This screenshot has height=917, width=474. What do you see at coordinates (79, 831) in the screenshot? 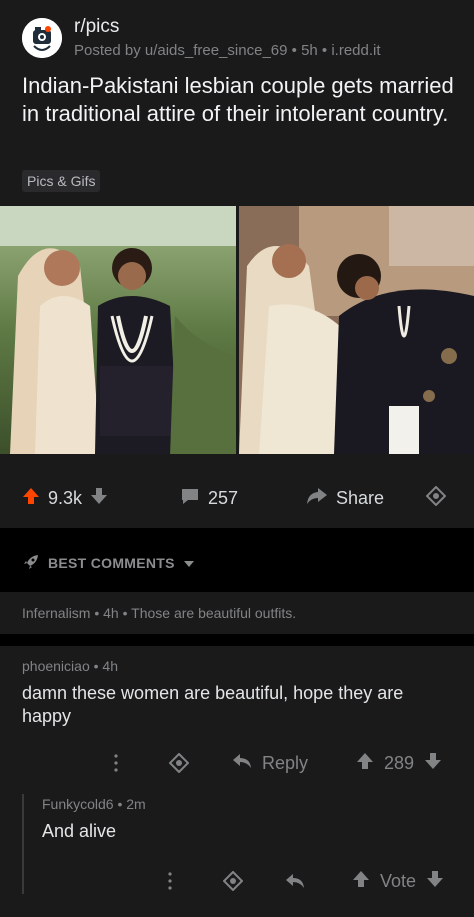
I see `reply-body: And alive` at bounding box center [79, 831].